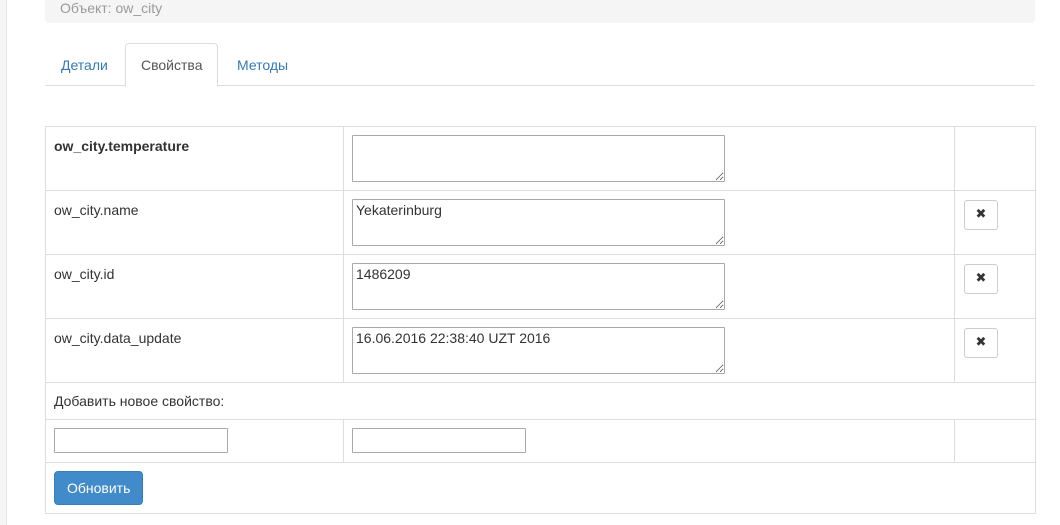  I want to click on property-row: ow_city.name Yekaterinburg ✖, so click(540, 222).